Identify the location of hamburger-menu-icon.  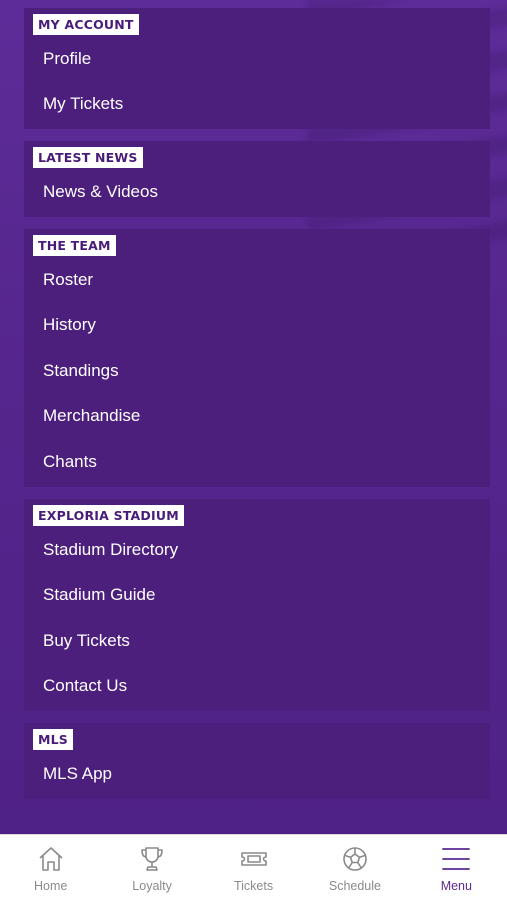
(456, 859).